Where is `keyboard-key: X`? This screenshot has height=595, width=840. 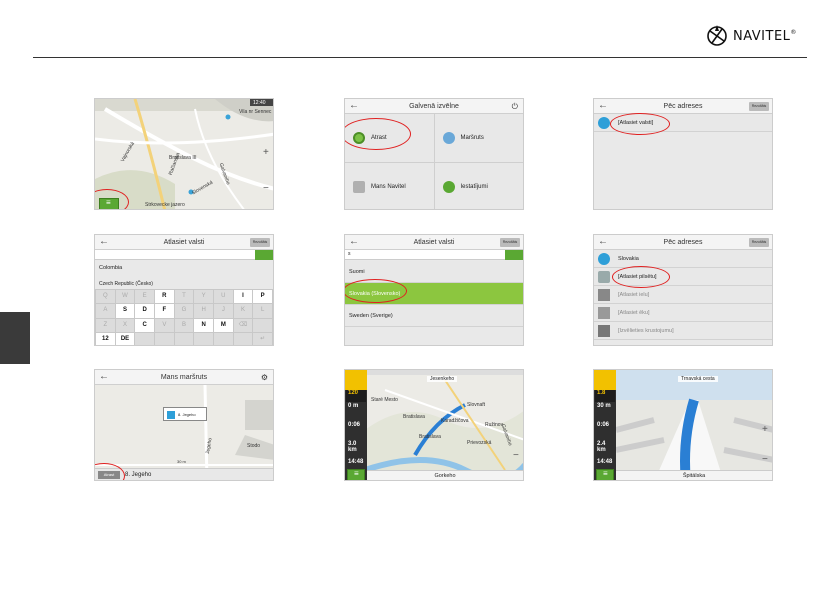
keyboard-key: X is located at coordinates (125, 325).